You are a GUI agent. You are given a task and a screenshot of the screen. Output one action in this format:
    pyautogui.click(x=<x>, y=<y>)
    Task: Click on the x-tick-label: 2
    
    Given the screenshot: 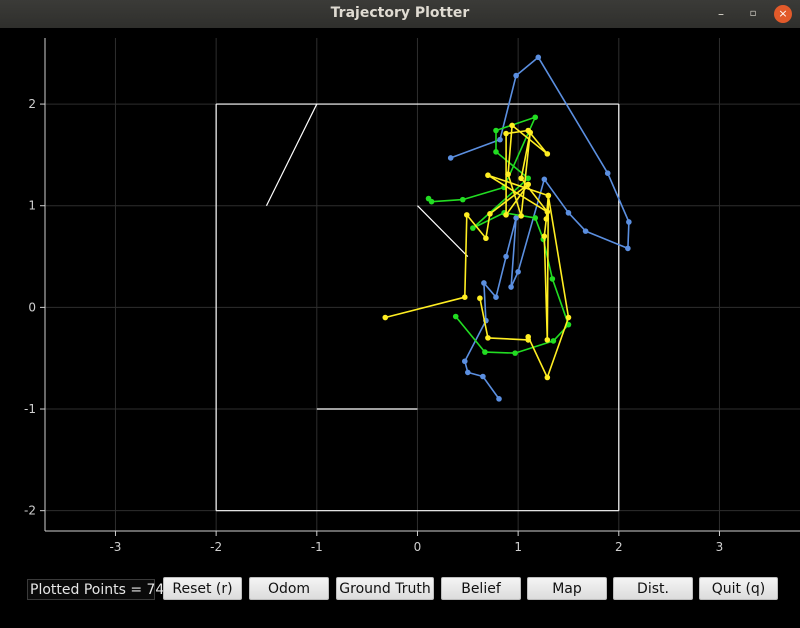 What is the action you would take?
    pyautogui.click(x=619, y=547)
    